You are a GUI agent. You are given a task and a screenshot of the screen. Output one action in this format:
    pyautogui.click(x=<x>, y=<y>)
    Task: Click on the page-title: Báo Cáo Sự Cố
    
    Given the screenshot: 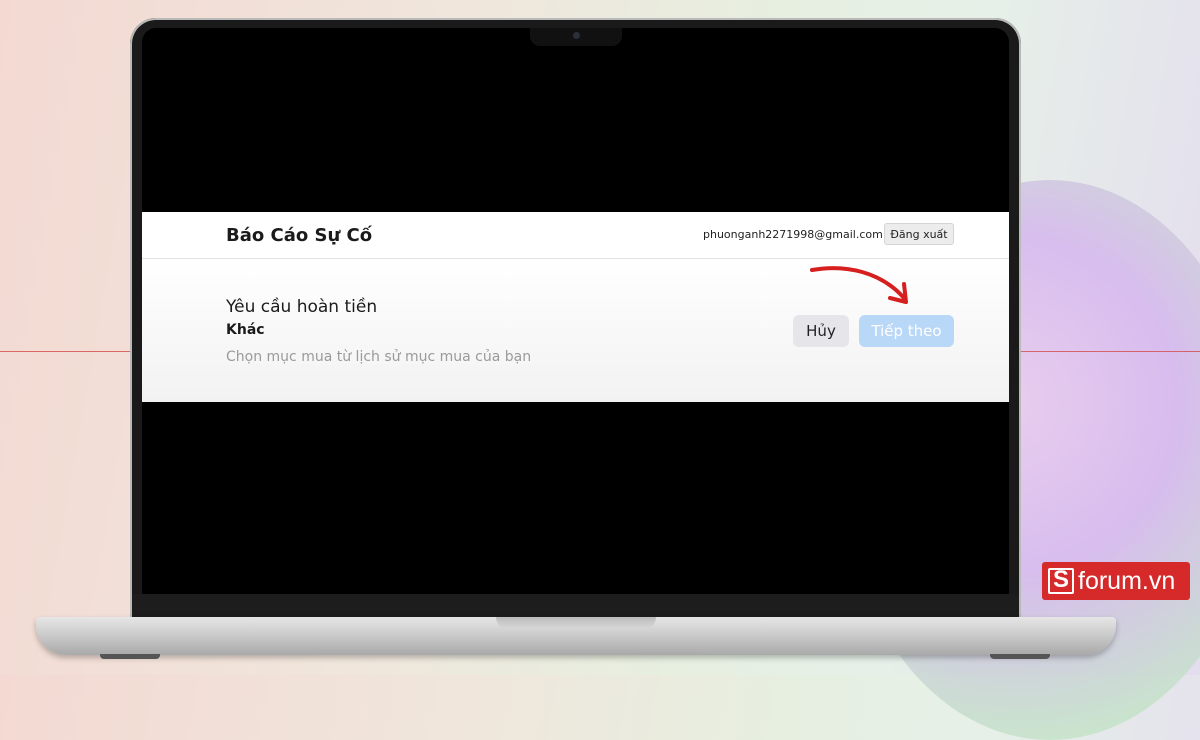 What is the action you would take?
    pyautogui.click(x=299, y=235)
    